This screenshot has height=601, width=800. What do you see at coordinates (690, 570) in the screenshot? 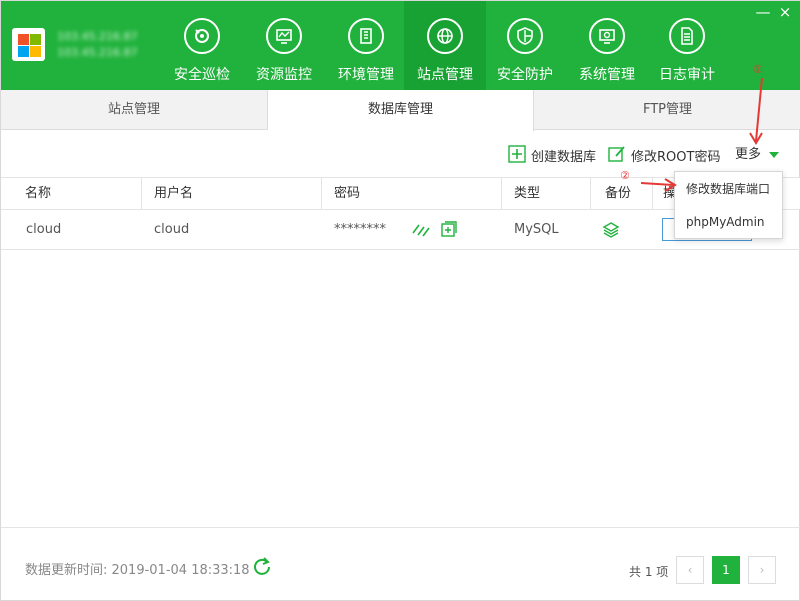
I see `prev-page-button: ‹` at bounding box center [690, 570].